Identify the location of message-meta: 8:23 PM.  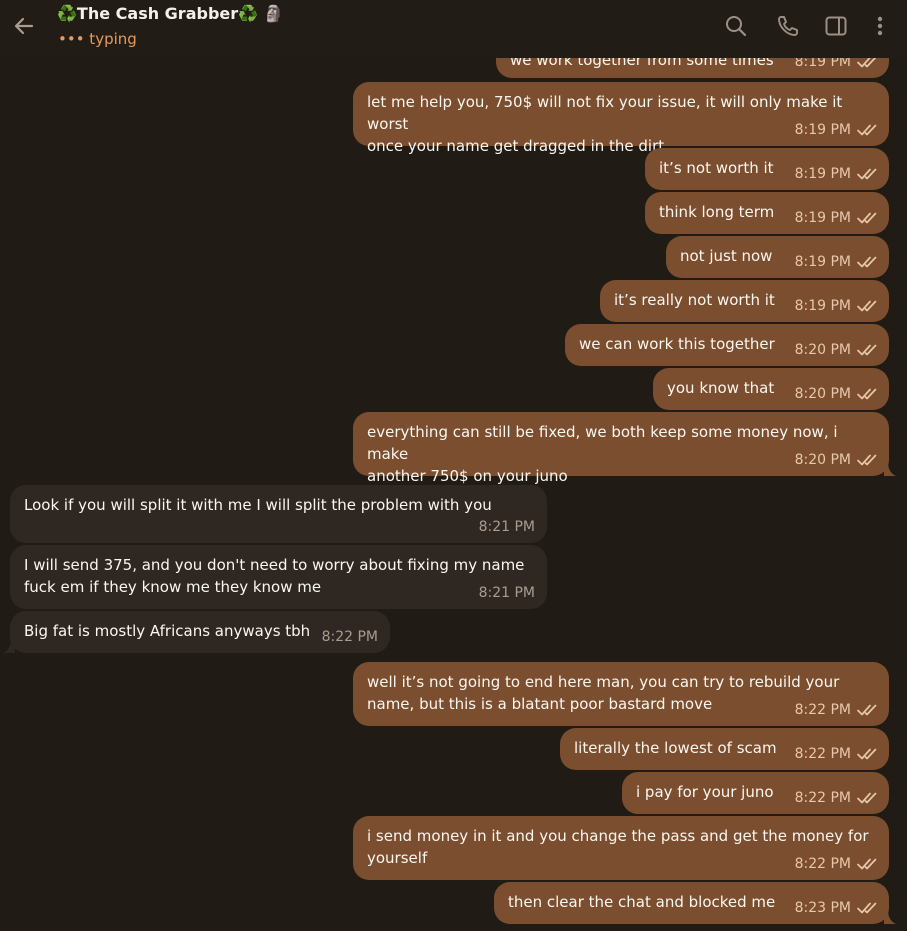
(837, 908).